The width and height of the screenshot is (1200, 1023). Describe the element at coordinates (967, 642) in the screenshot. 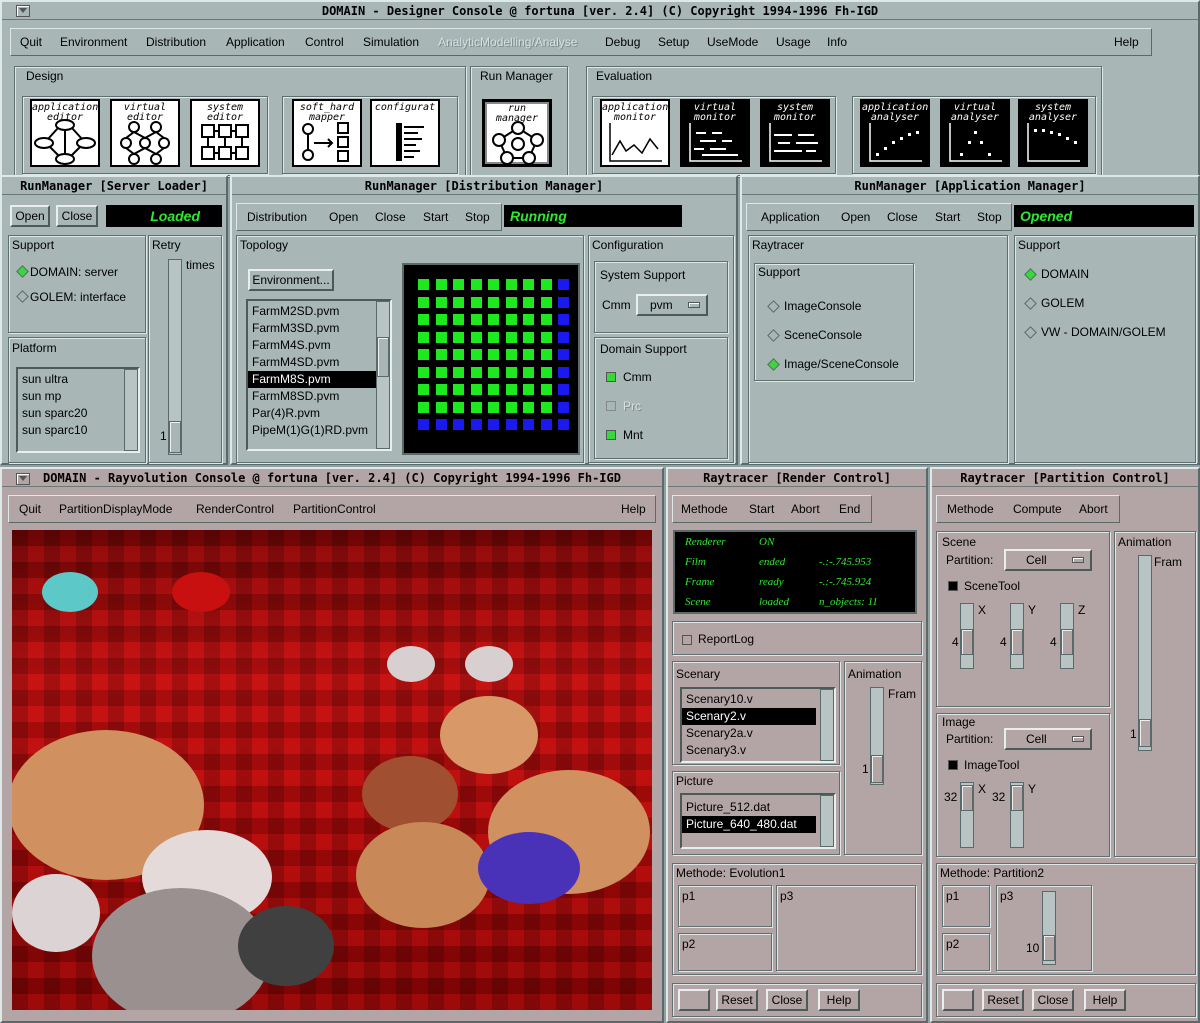

I see `x-slider-thumb` at that location.